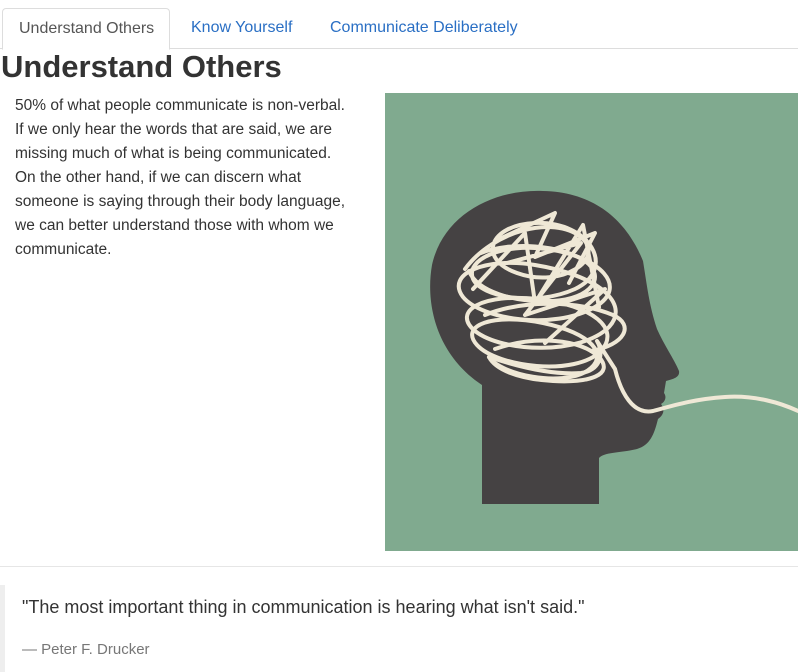 The height and width of the screenshot is (672, 798). What do you see at coordinates (241, 28) in the screenshot?
I see `tab-know-yourself: Know Yourself` at bounding box center [241, 28].